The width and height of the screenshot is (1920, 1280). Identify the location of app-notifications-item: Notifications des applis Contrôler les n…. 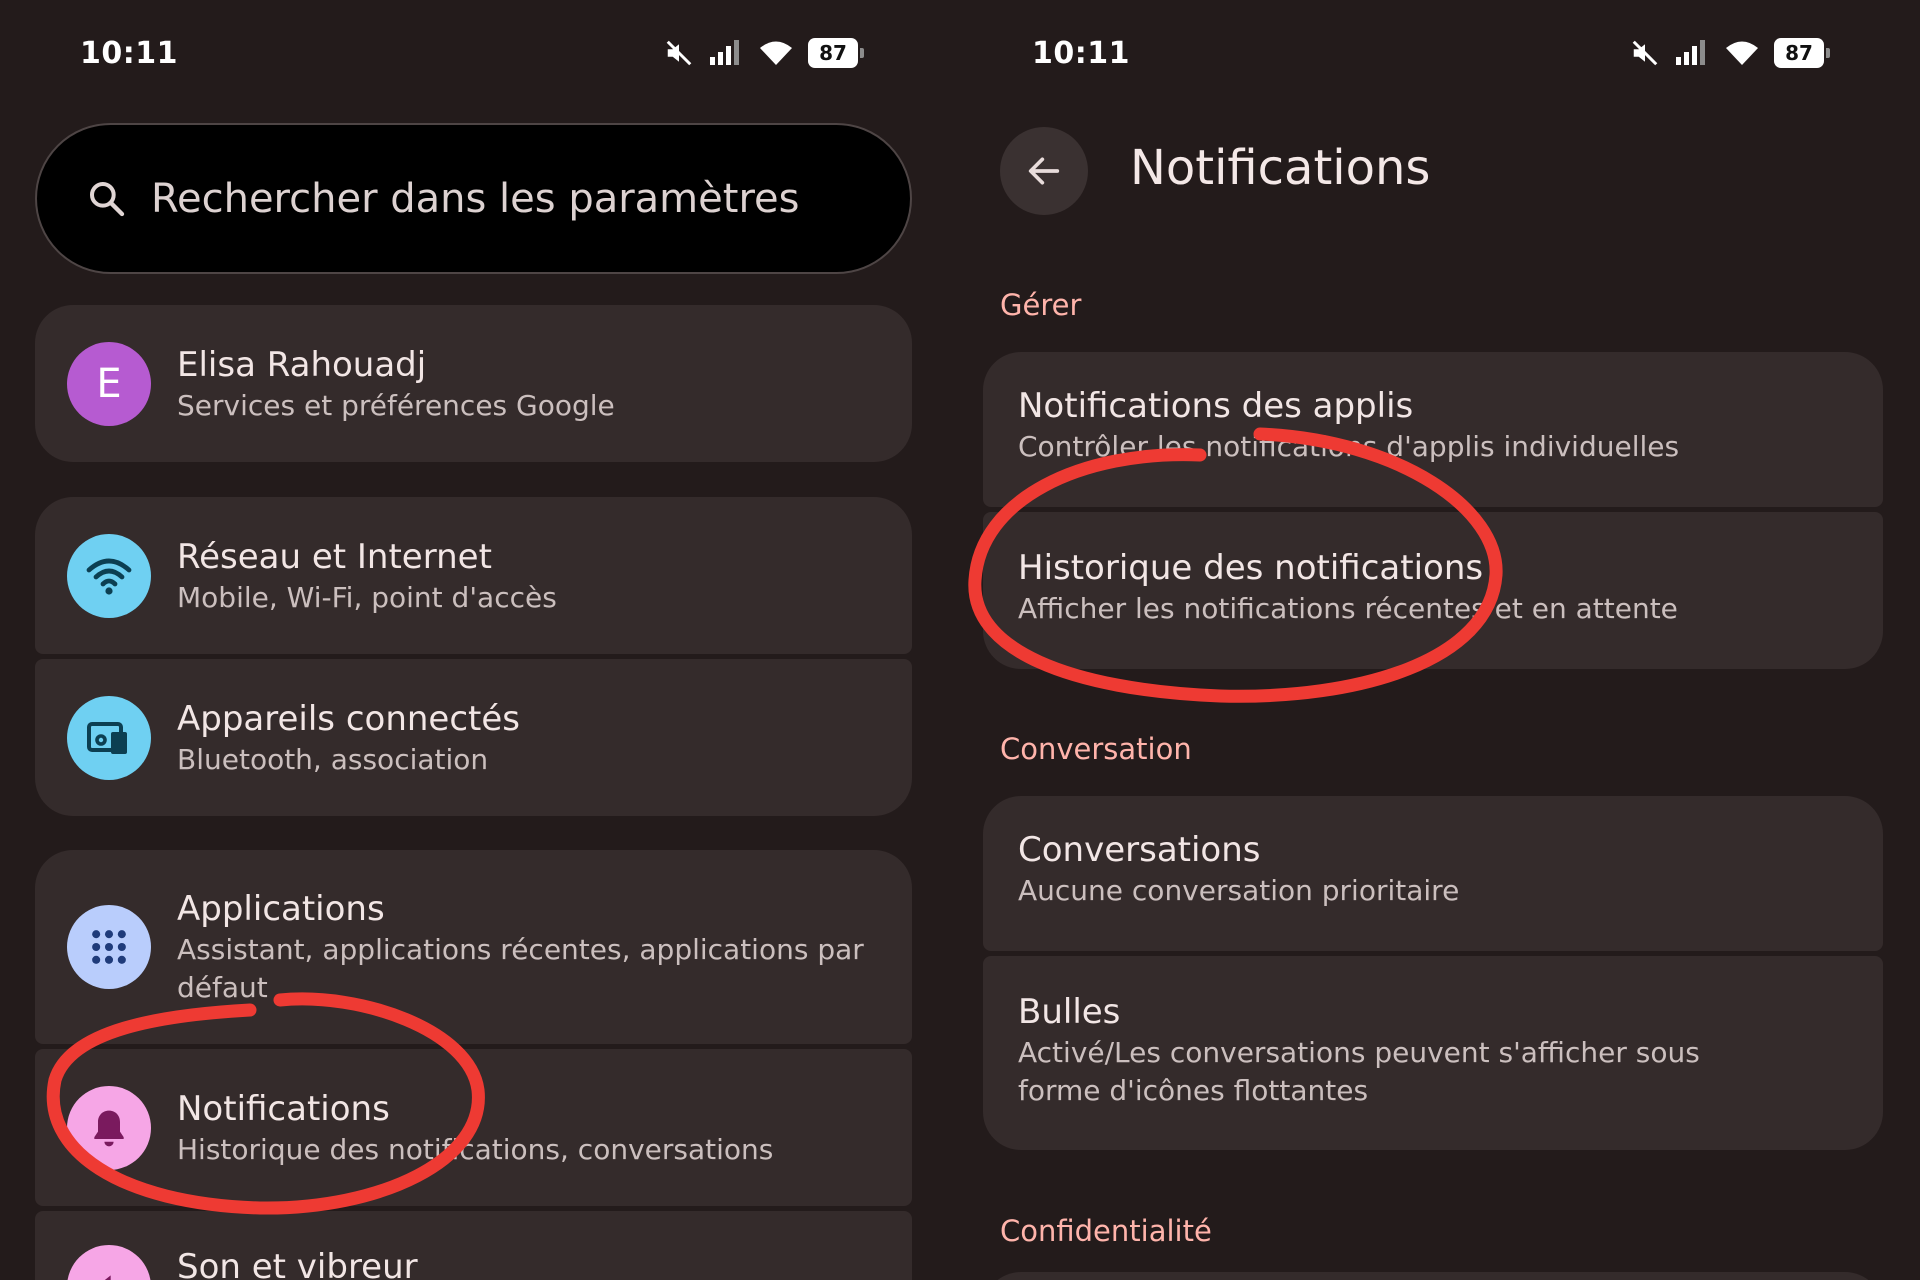
(1433, 429).